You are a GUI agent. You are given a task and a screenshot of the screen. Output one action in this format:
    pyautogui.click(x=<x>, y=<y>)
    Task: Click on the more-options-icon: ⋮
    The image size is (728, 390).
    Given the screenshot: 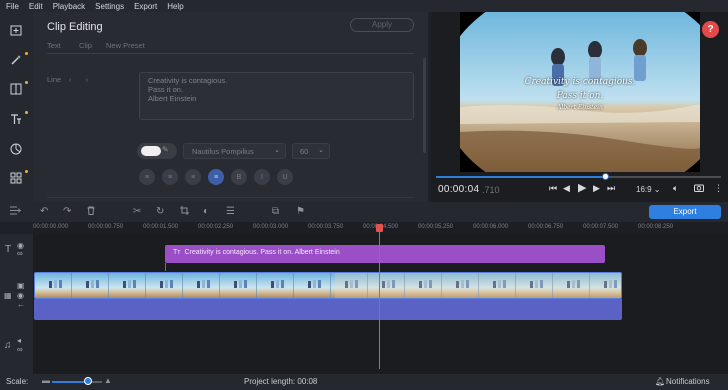 What is the action you would take?
    pyautogui.click(x=718, y=188)
    